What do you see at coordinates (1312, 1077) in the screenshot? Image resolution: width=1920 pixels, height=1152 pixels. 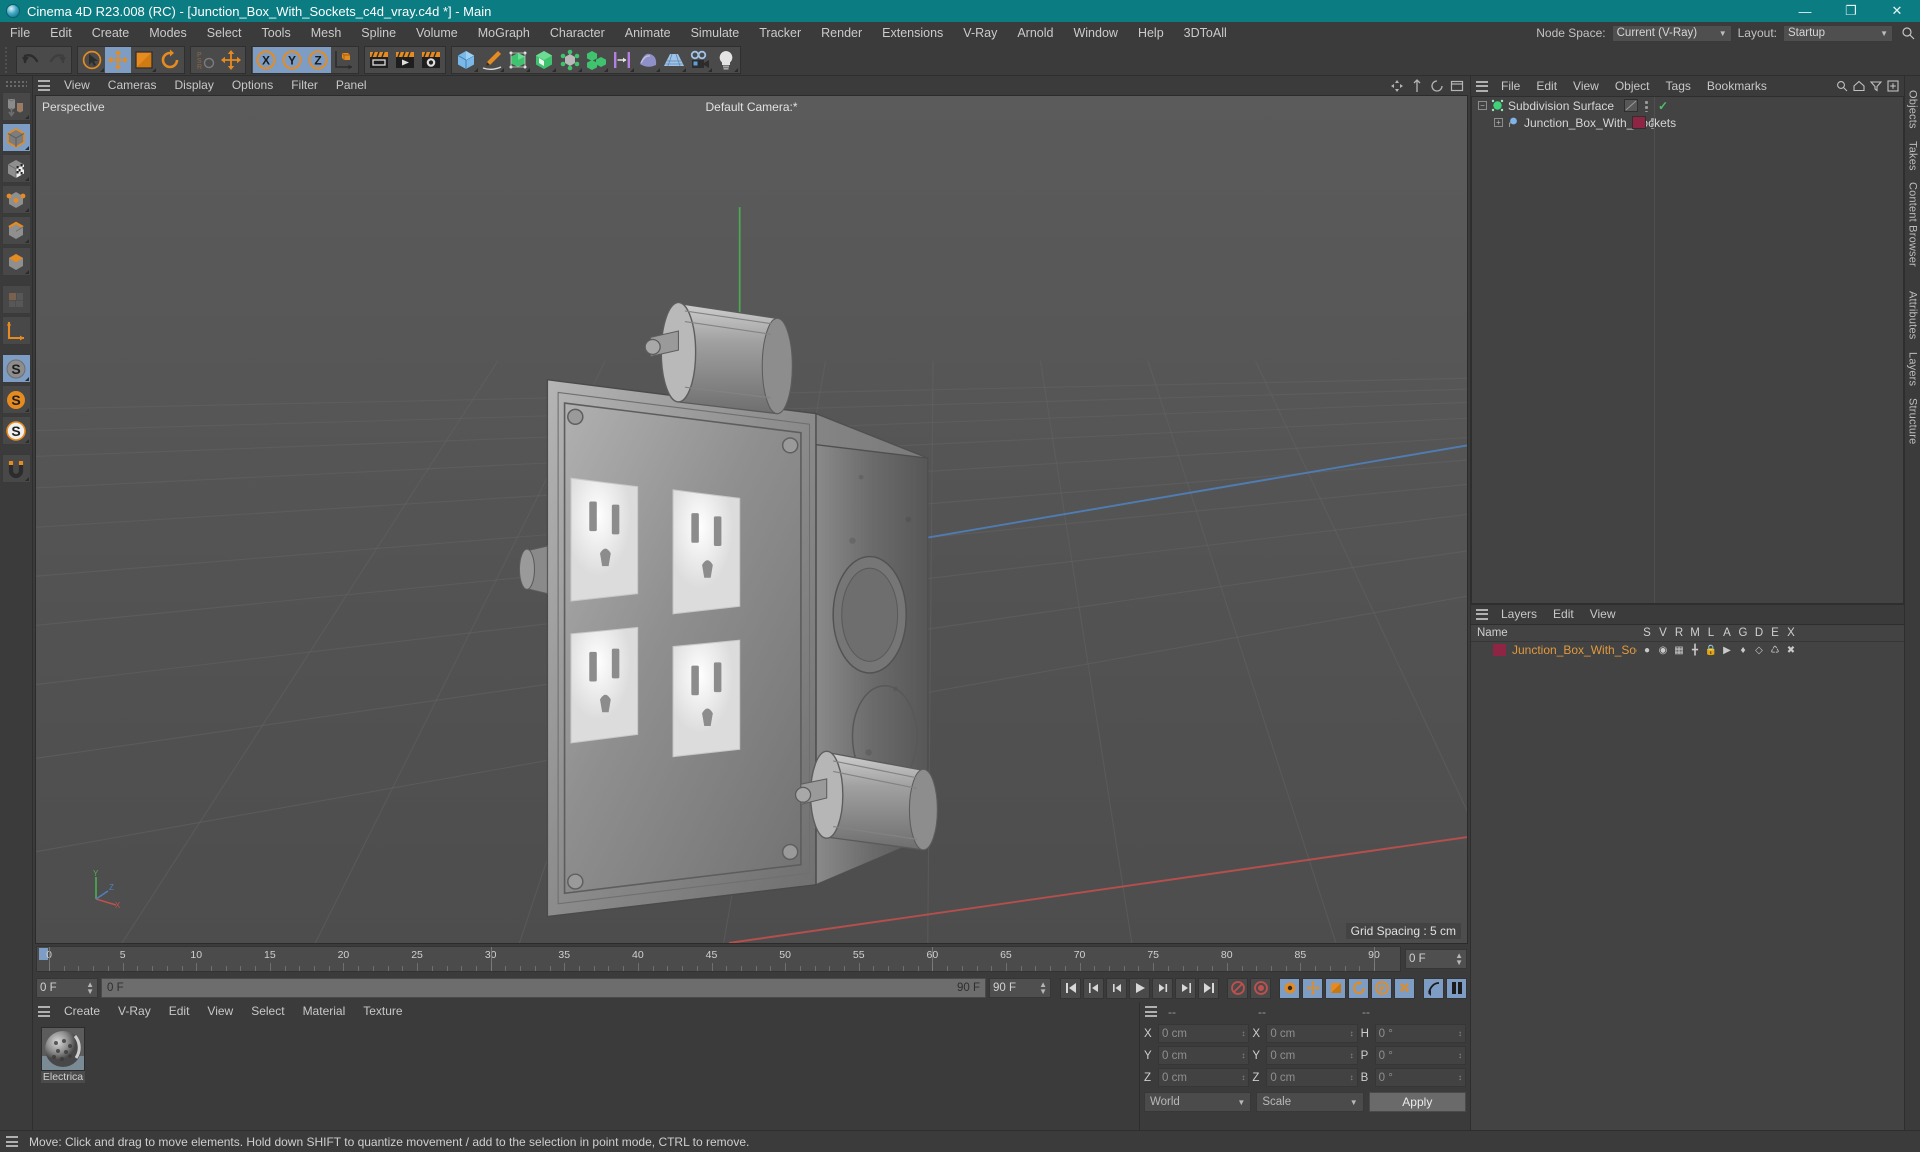 I see `size-z-field: 0 cm ↕` at bounding box center [1312, 1077].